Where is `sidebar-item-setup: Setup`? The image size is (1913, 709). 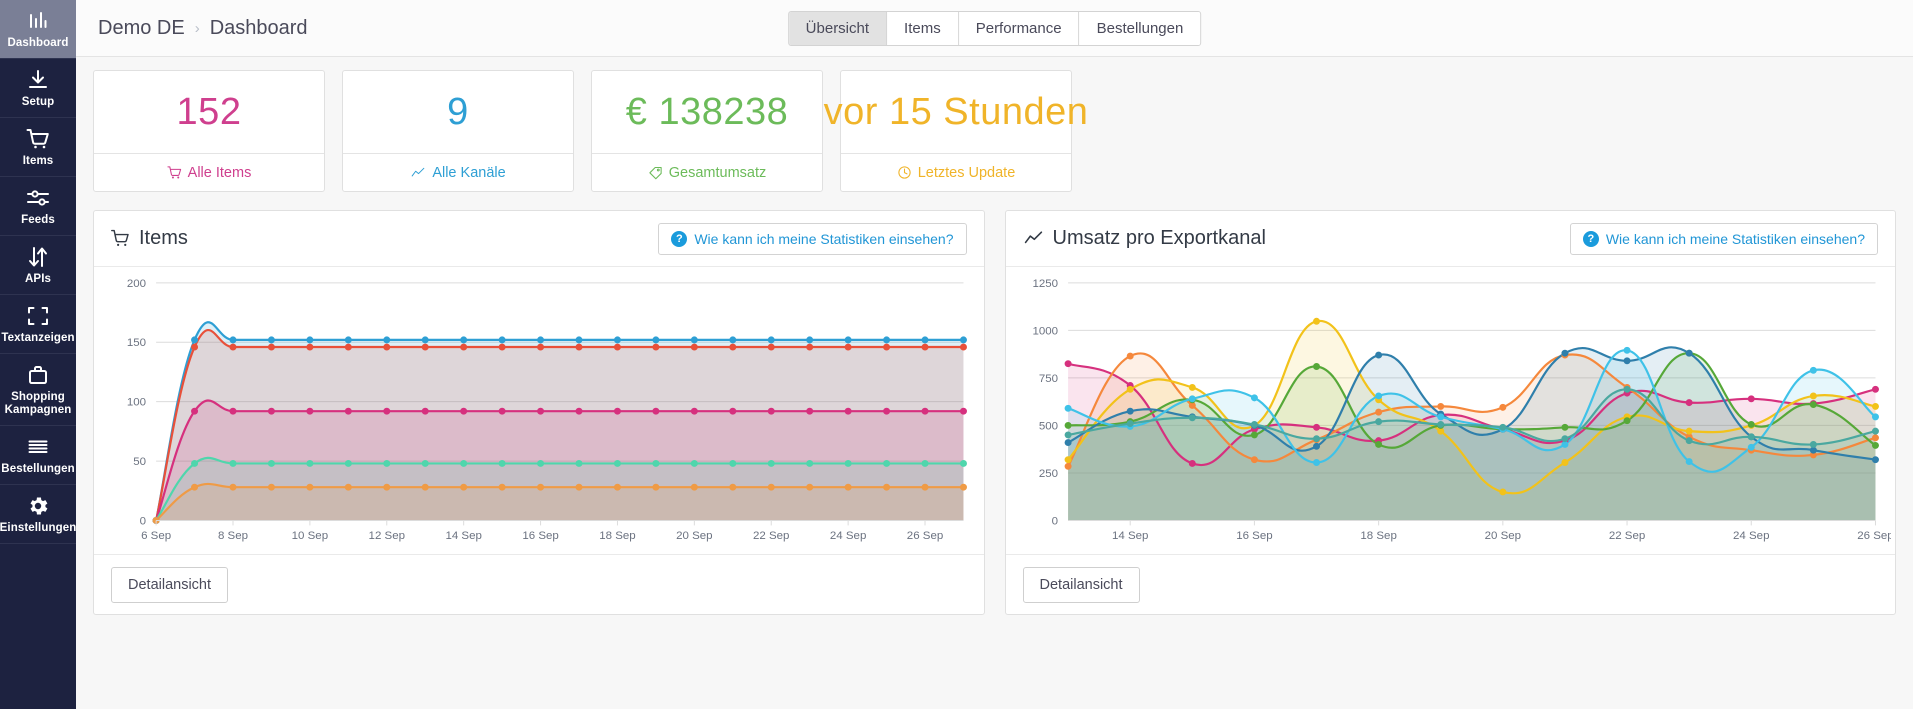
sidebar-item-setup: Setup is located at coordinates (38, 88).